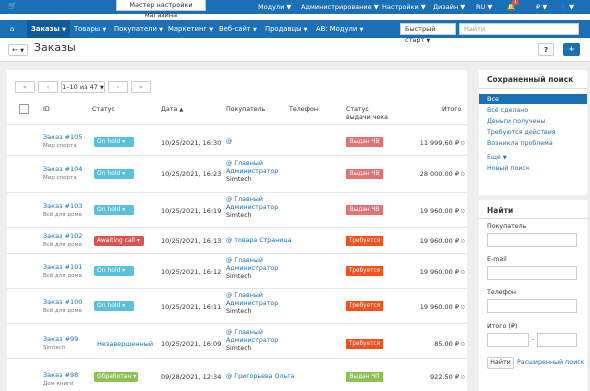 The image size is (590, 391). I want to click on total-from-input, so click(508, 340).